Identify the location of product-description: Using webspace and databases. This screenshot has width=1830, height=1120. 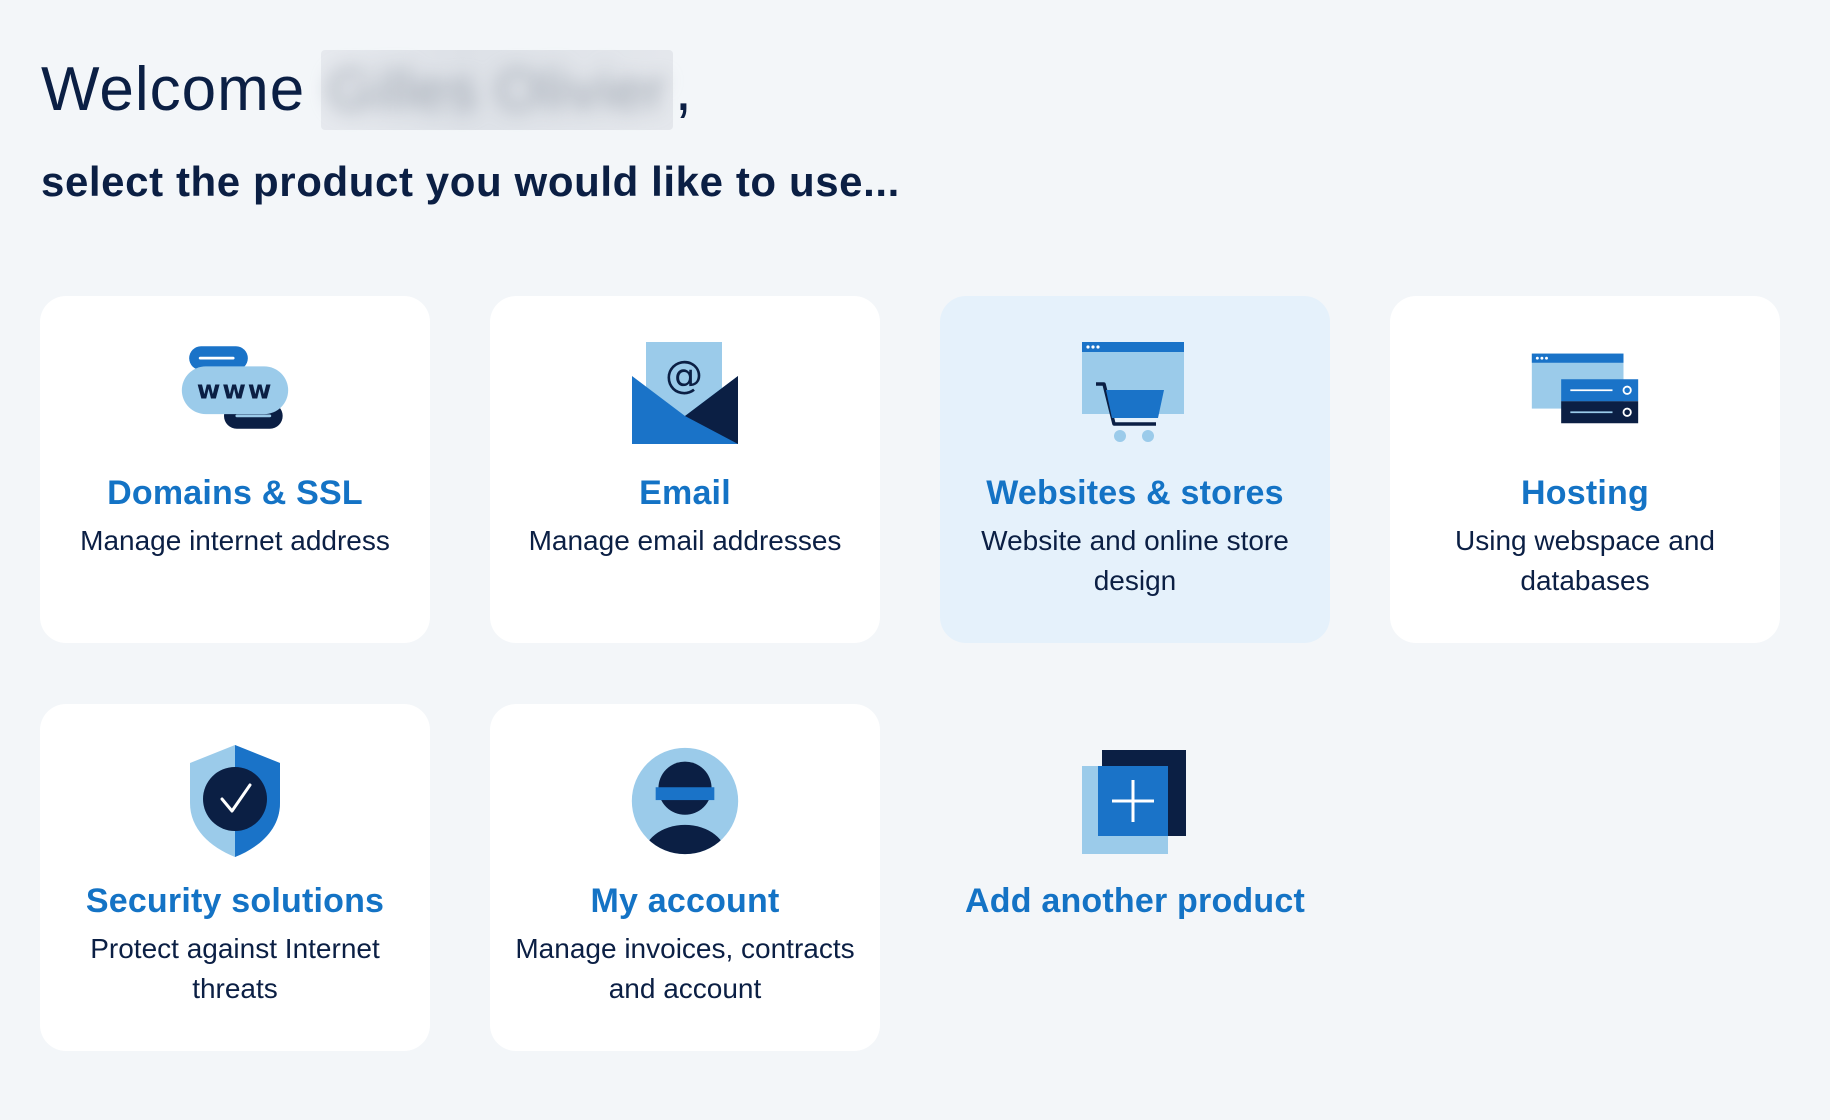
(1585, 560).